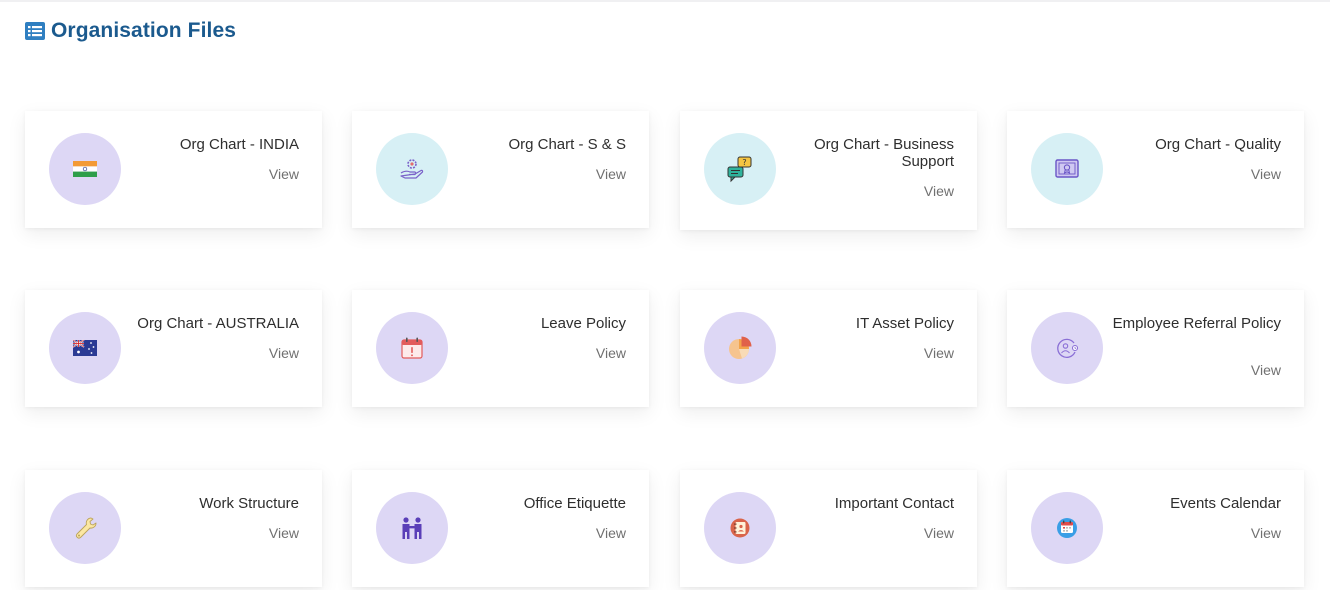  What do you see at coordinates (249, 503) in the screenshot?
I see `card-title: Work Structure` at bounding box center [249, 503].